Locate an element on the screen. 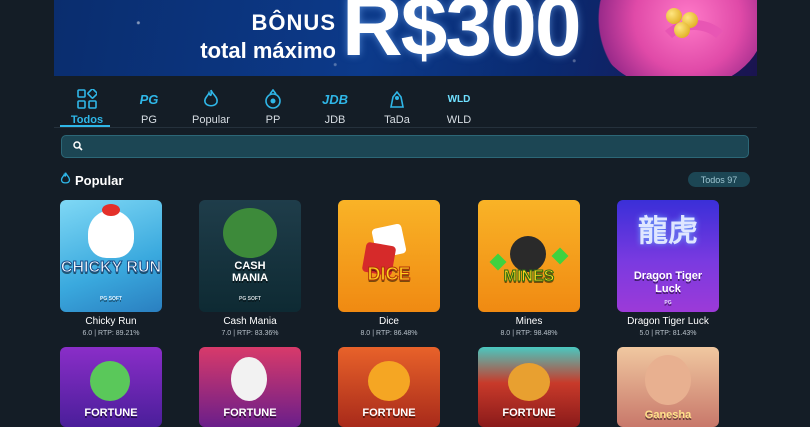 The image size is (810, 427). search-input is located at coordinates (411, 146).